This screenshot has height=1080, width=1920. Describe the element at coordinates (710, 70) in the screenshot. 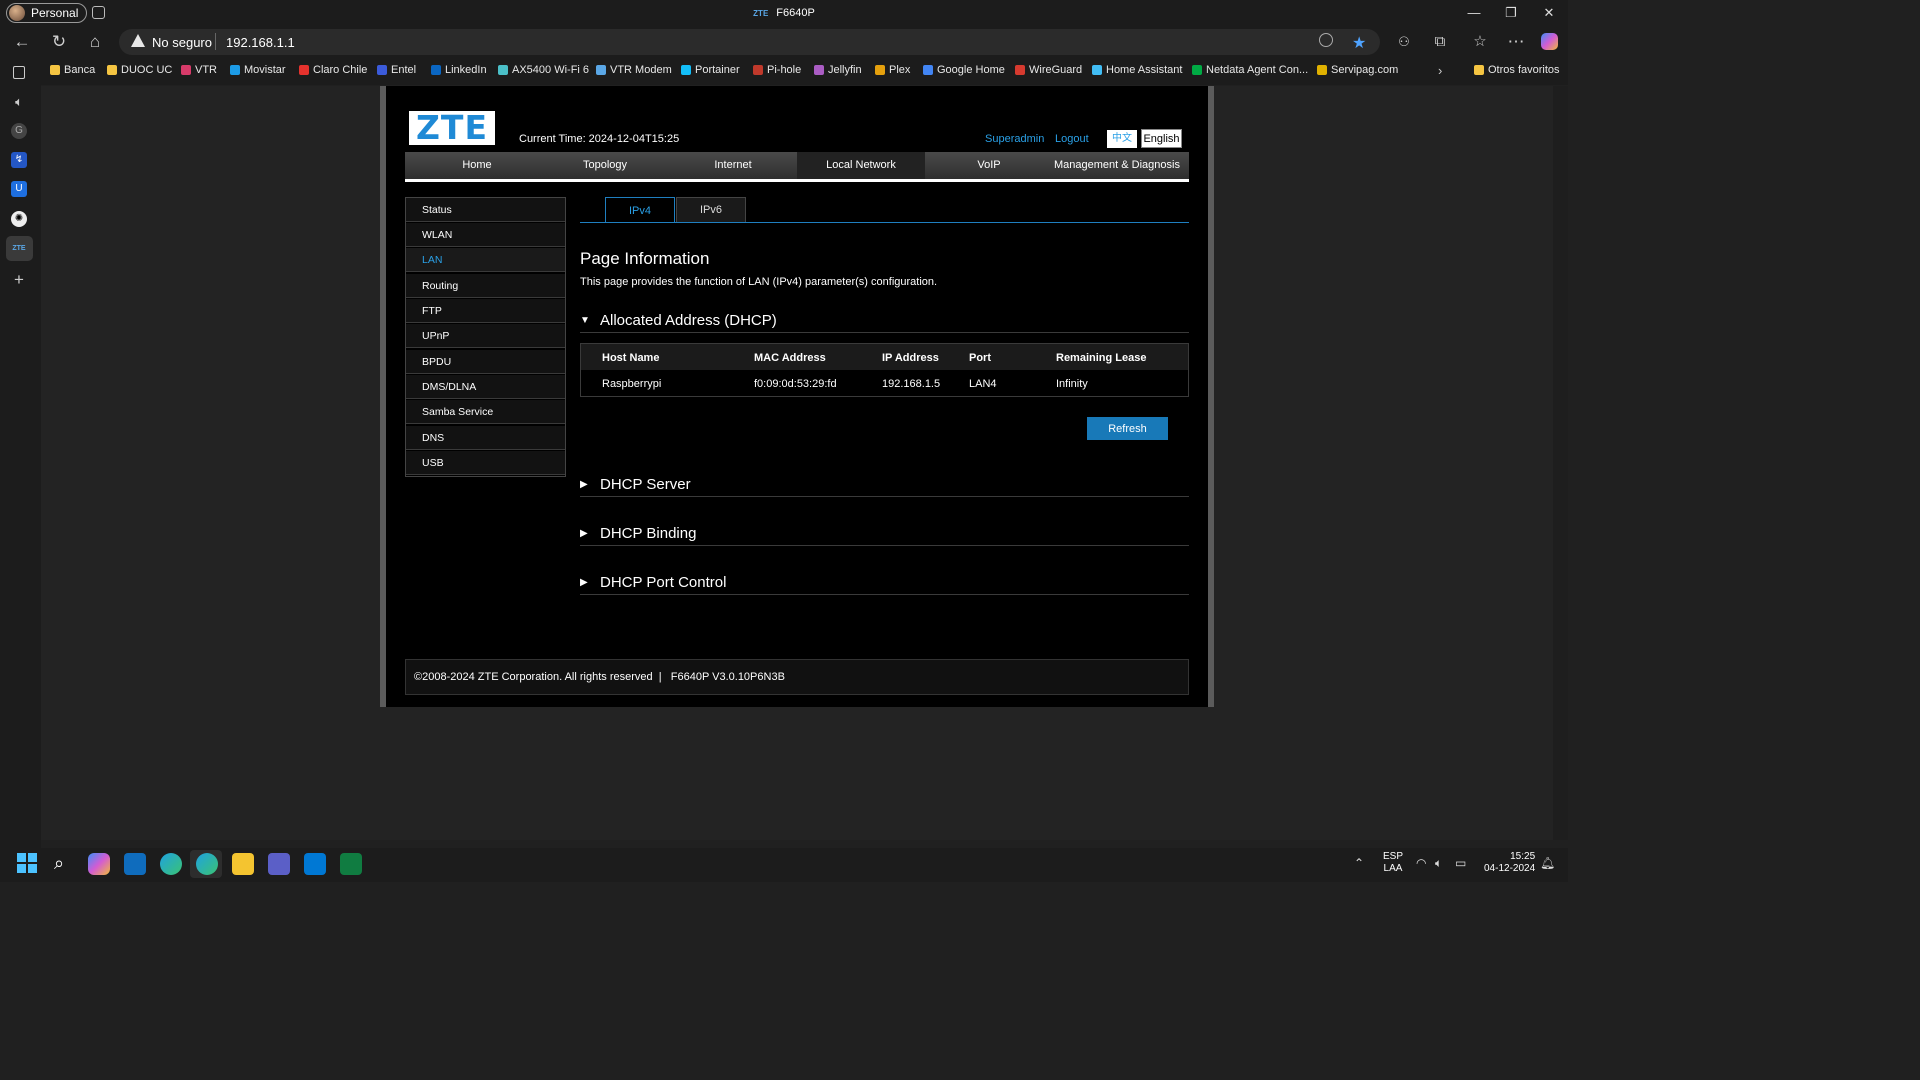

I see `bookmark-item: Portainer` at that location.